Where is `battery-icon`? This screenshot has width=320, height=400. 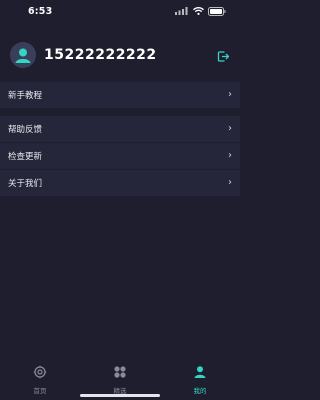 battery-icon is located at coordinates (217, 11).